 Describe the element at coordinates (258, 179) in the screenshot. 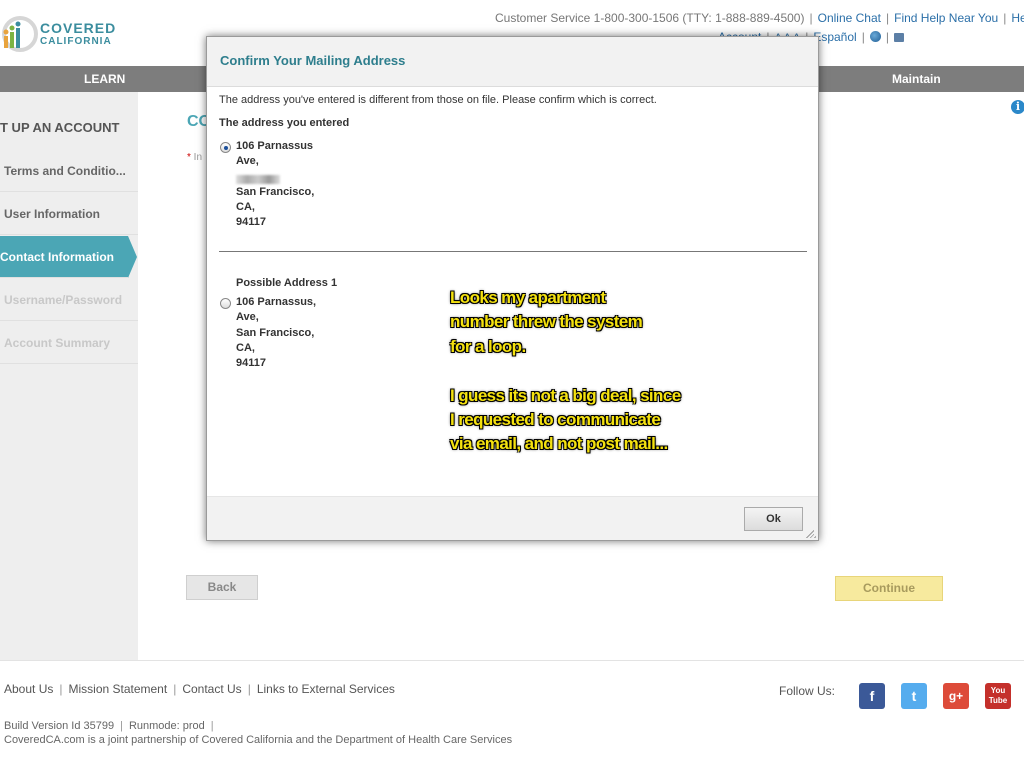

I see `redacted-apartment-number` at that location.